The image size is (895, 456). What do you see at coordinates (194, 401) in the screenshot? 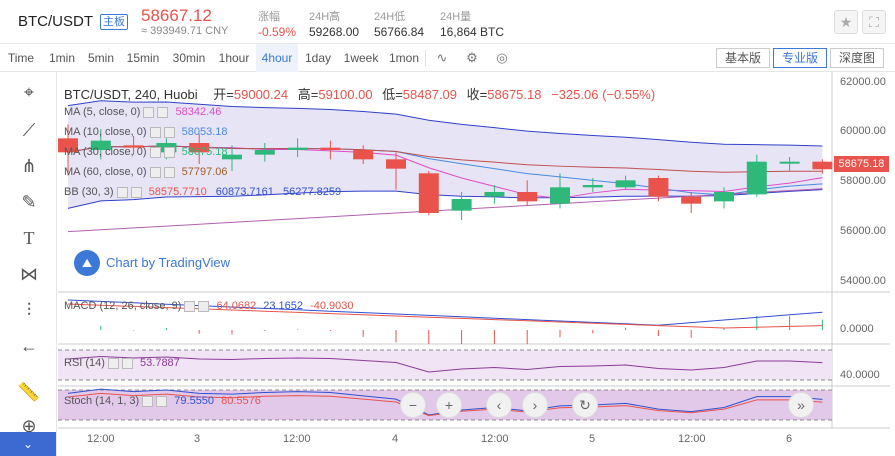
I see `stoch-value-1: 79.5550` at bounding box center [194, 401].